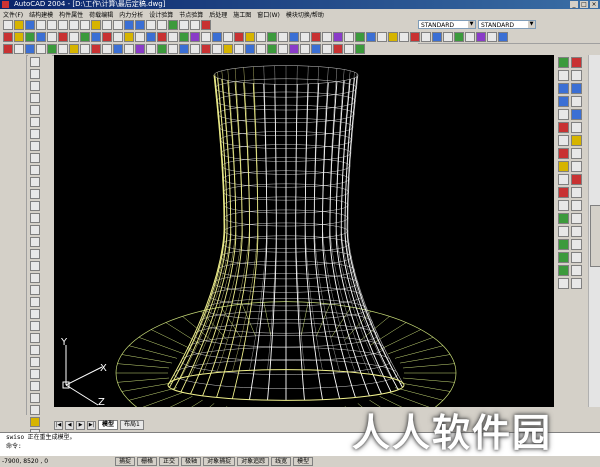 The height and width of the screenshot is (467, 600). What do you see at coordinates (594, 4) in the screenshot?
I see `close-button: ×` at bounding box center [594, 4].